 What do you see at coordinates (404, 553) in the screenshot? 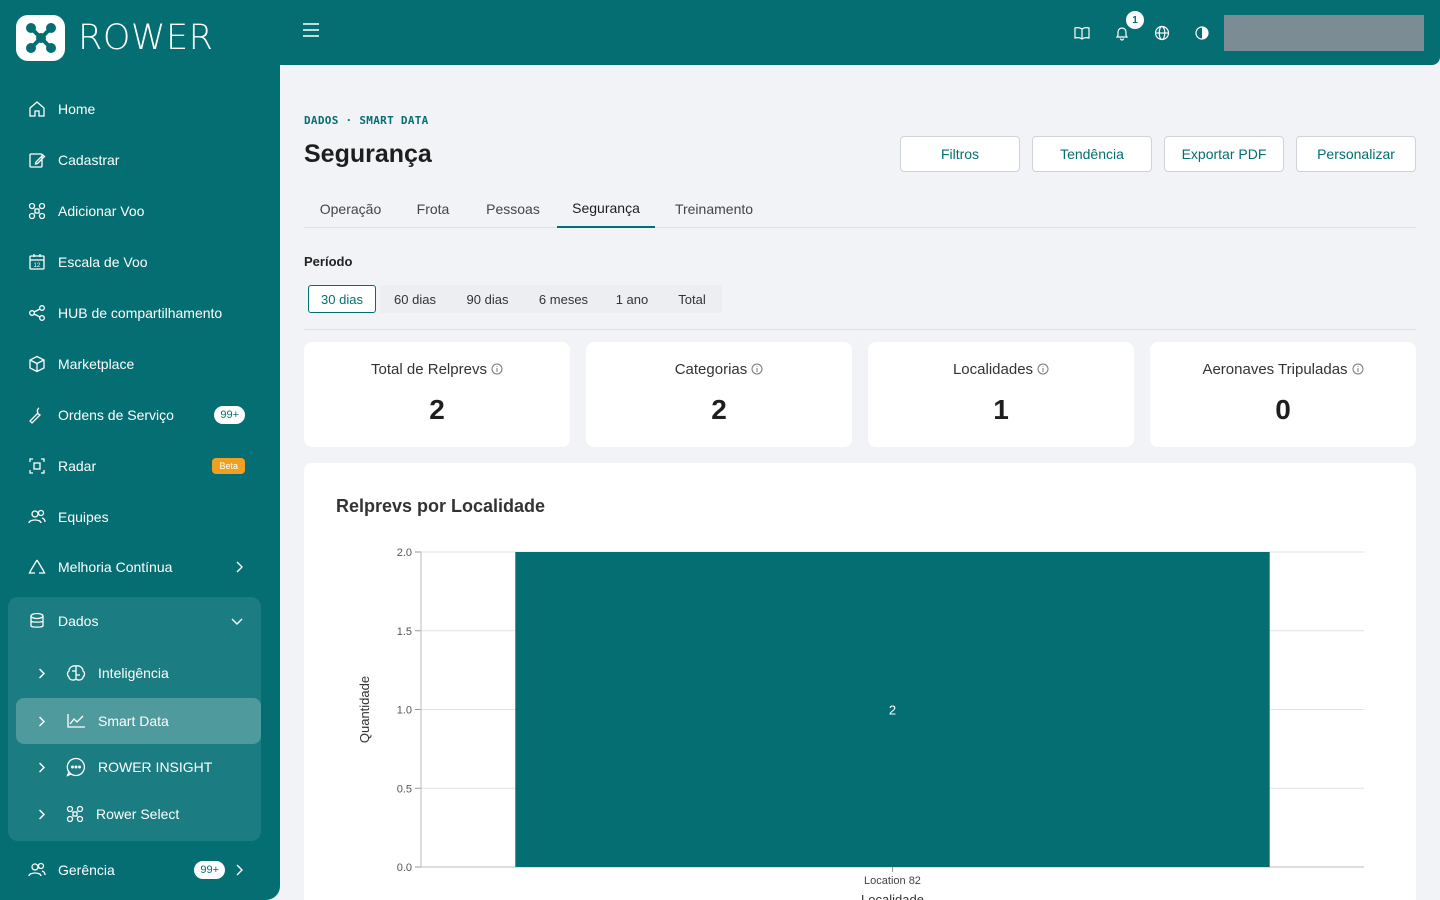
I see `y-tick-label: 2.0` at bounding box center [404, 553].